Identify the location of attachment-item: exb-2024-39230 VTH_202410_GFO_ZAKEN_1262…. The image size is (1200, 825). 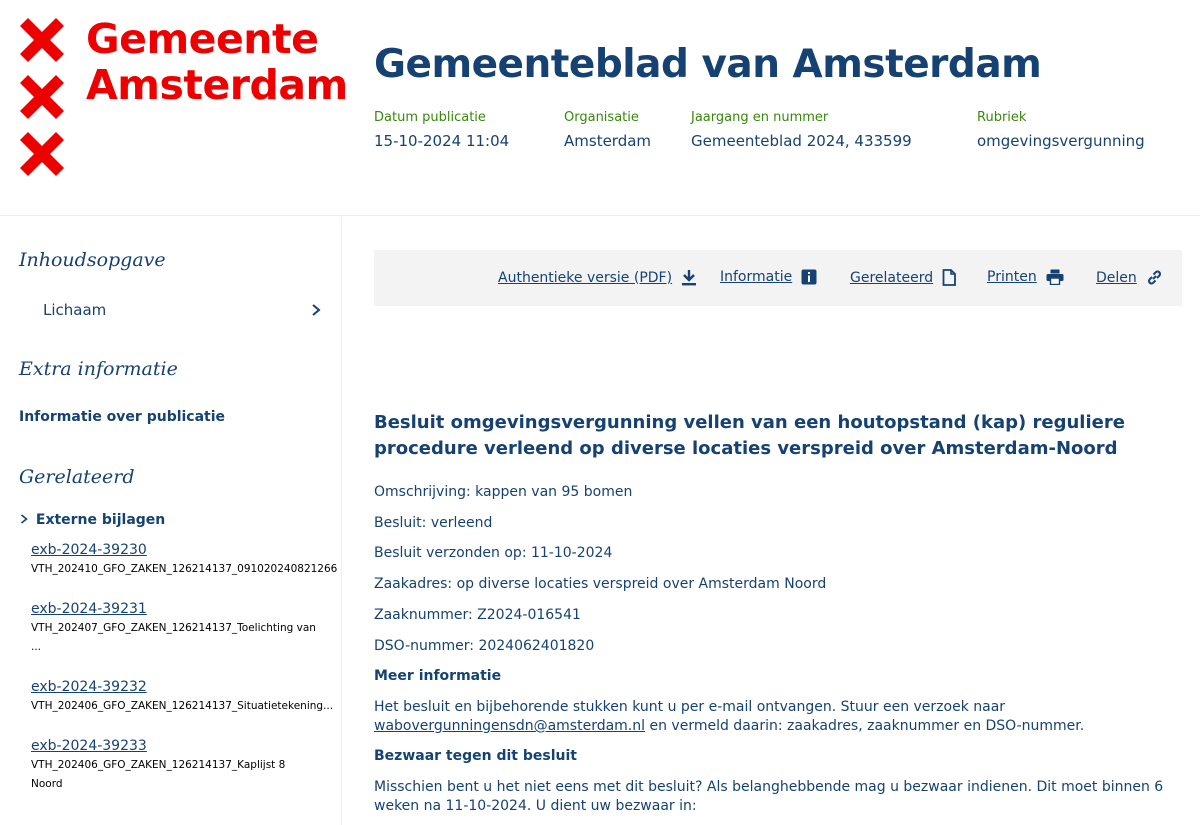
(186, 560).